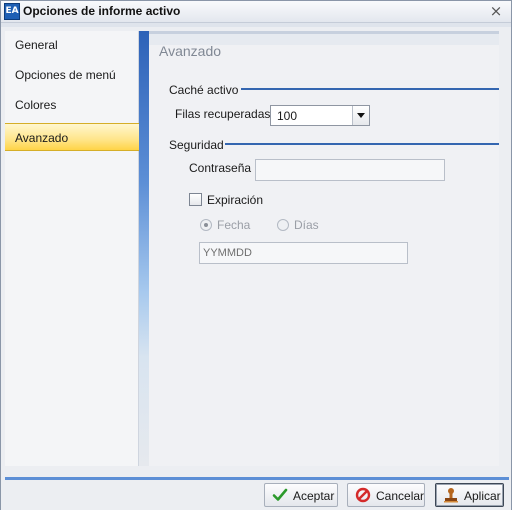 This screenshot has height=510, width=512. Describe the element at coordinates (482, 496) in the screenshot. I see `apply-button-label: Aplicar` at that location.